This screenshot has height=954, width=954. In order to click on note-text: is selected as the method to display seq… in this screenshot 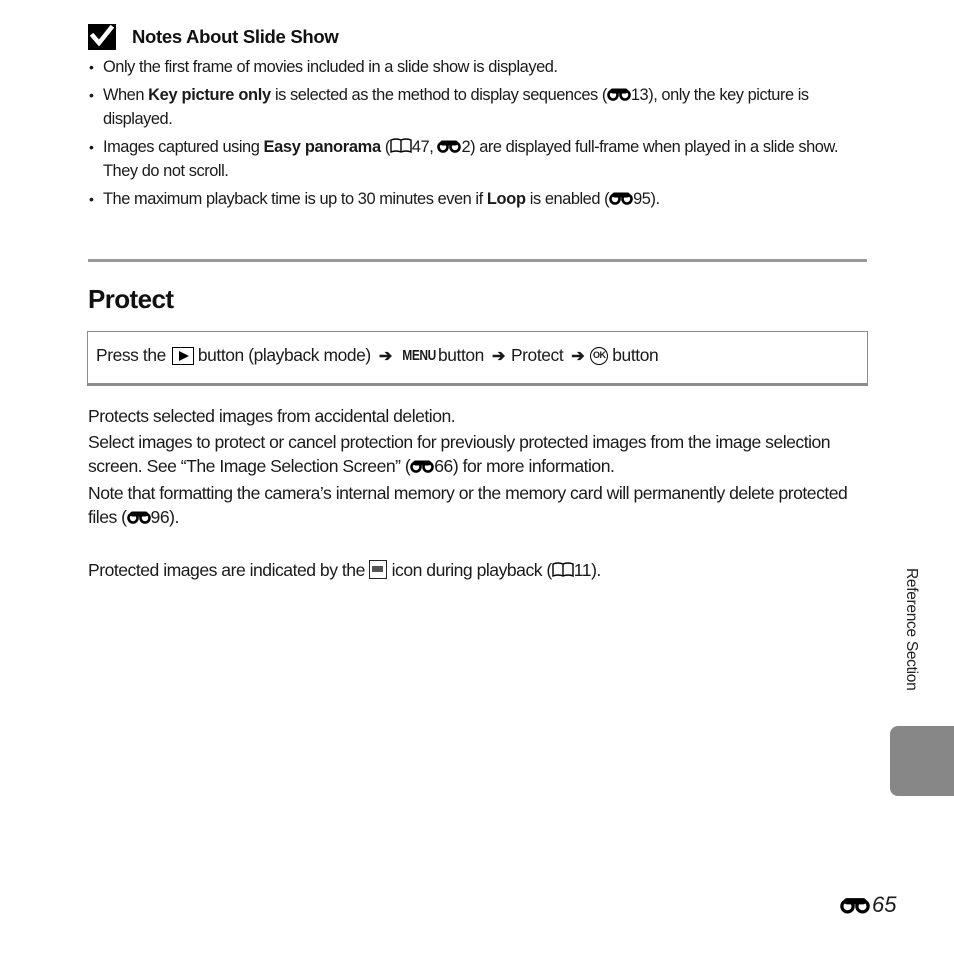, I will do `click(438, 95)`.